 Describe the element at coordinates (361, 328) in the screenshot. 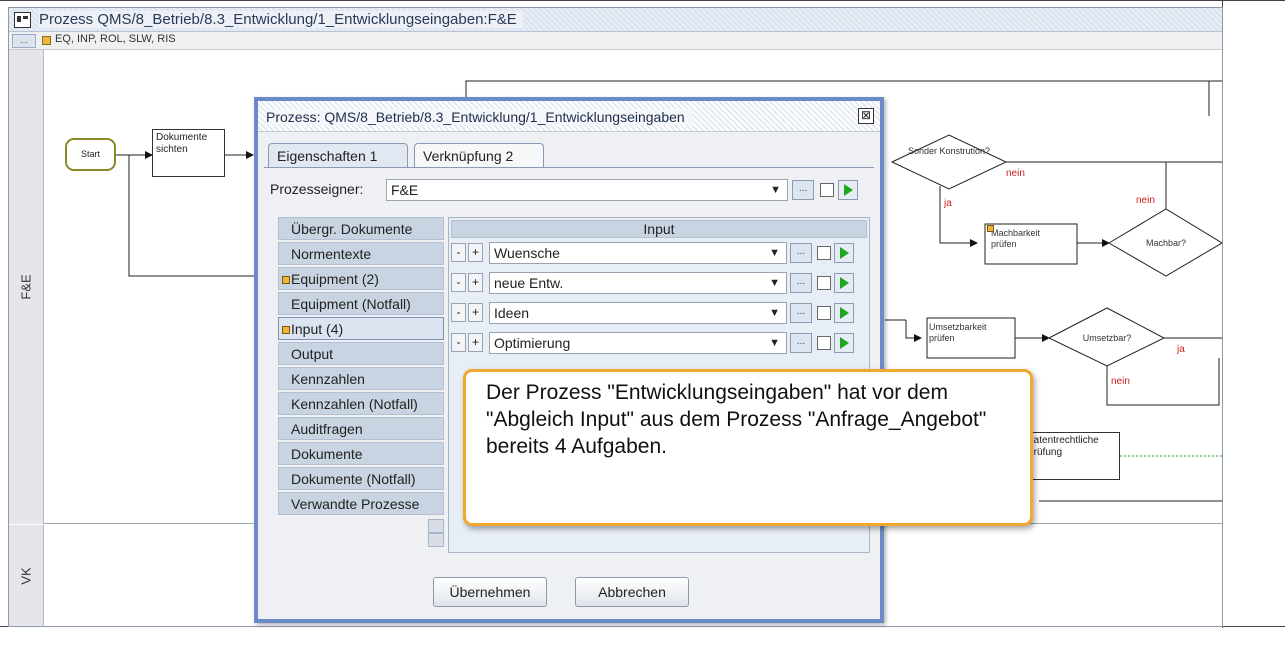

I see `category-input: Input (4)` at that location.